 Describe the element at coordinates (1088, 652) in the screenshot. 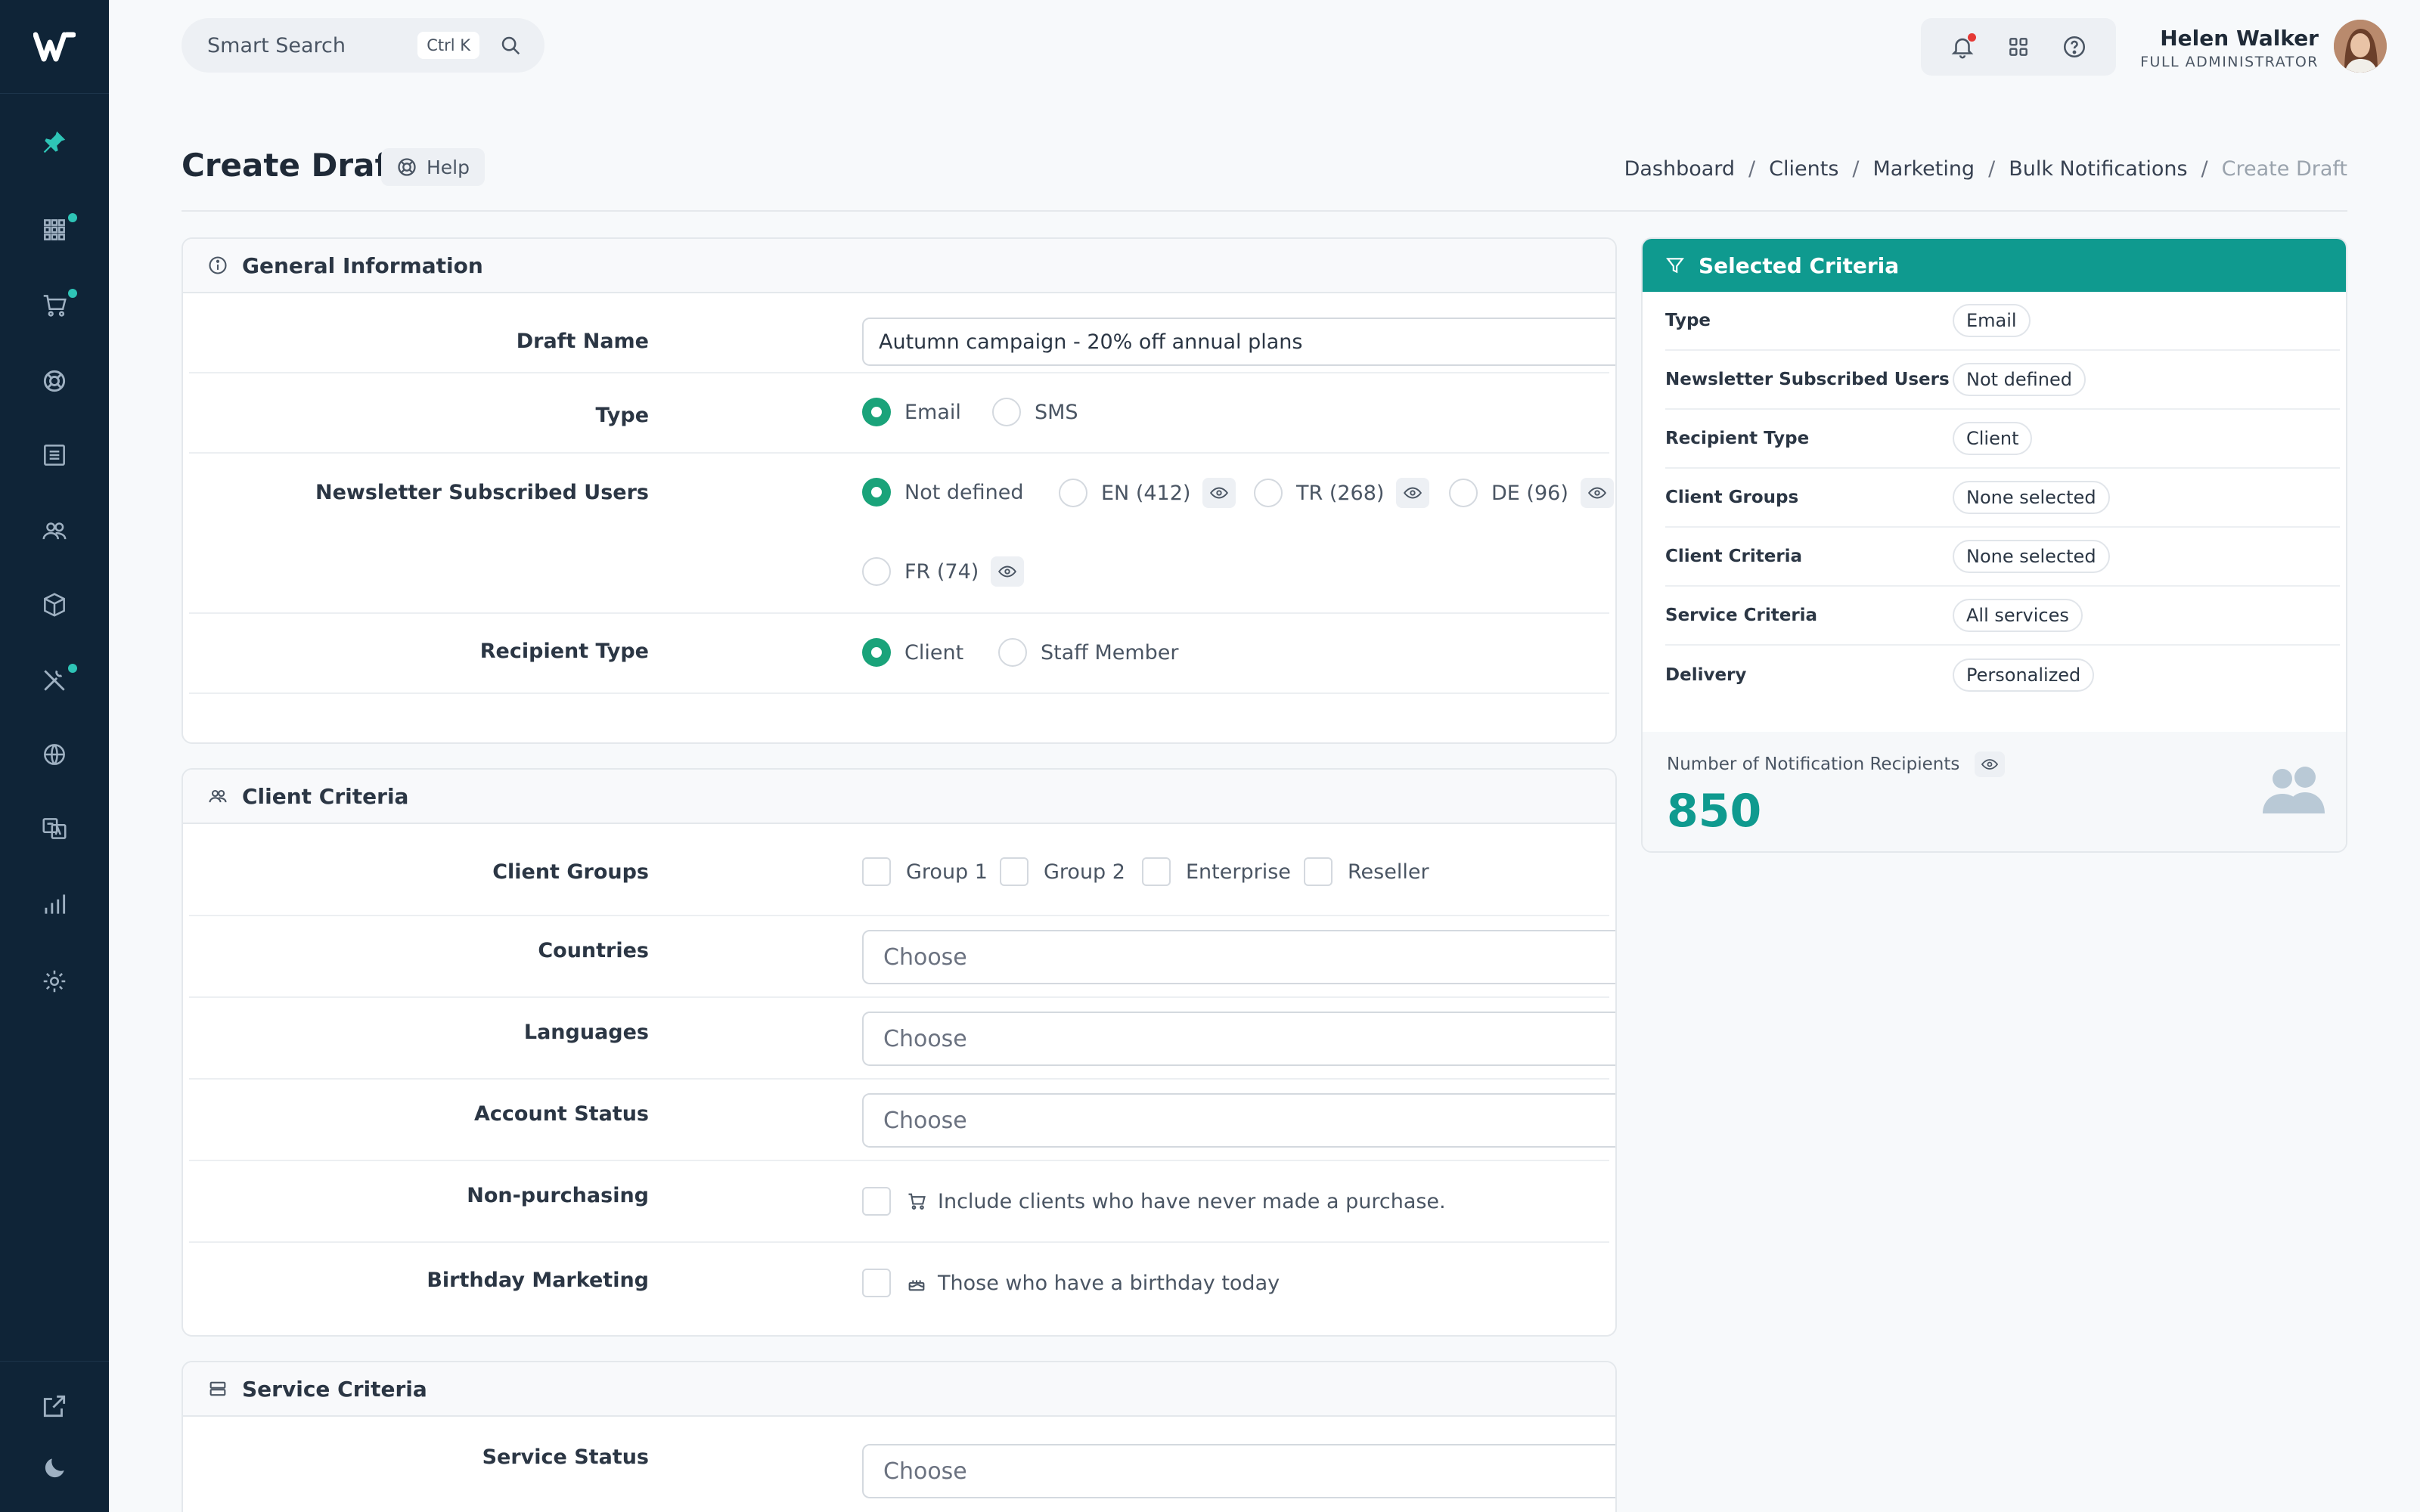

I see `recipient-option-staff: Staff Member` at that location.